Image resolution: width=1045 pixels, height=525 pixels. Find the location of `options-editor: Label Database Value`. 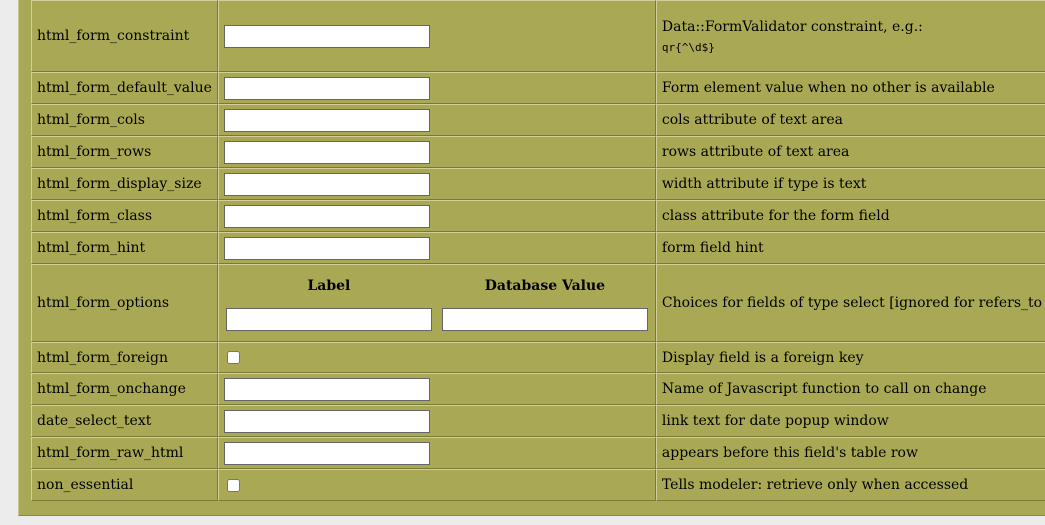

options-editor: Label Database Value is located at coordinates (437, 303).